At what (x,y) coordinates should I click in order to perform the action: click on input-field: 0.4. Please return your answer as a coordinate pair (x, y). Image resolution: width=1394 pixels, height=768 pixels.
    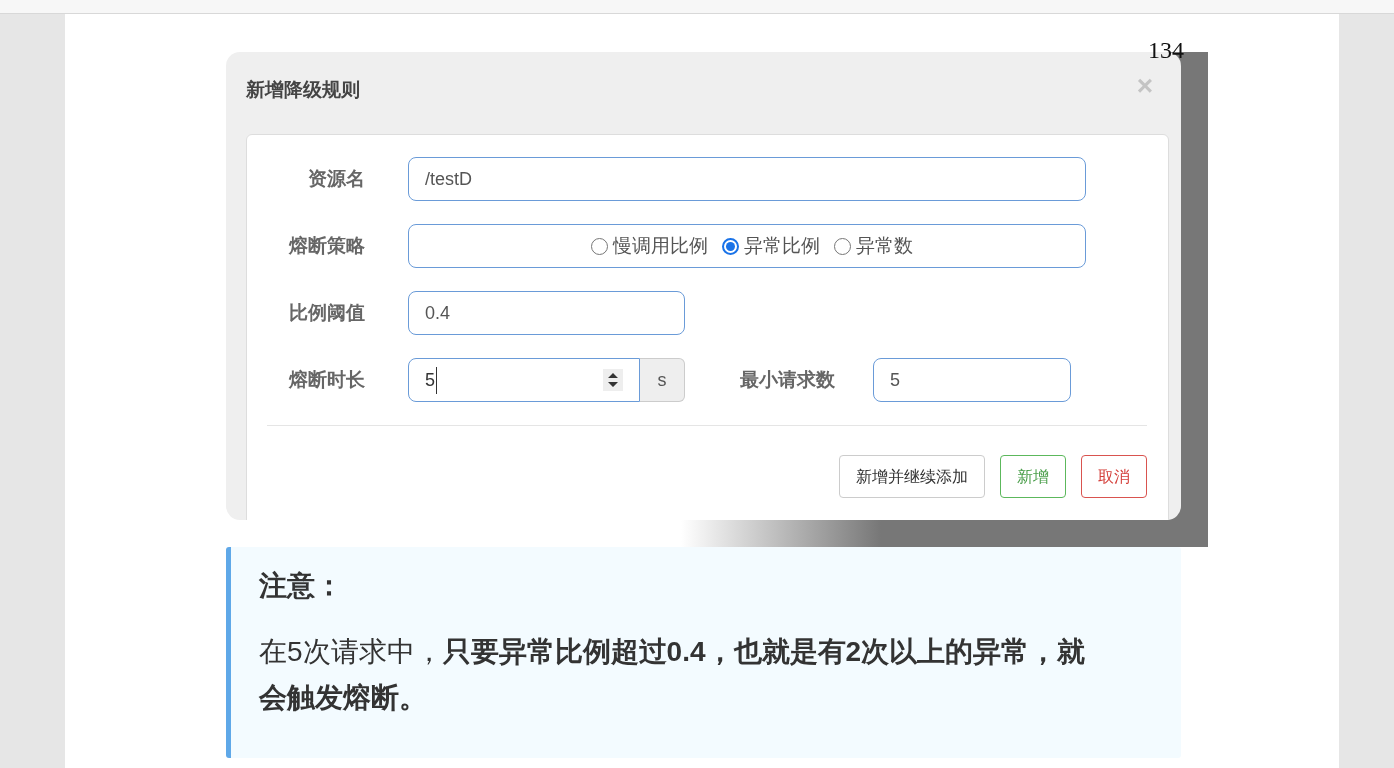
    Looking at the image, I should click on (546, 313).